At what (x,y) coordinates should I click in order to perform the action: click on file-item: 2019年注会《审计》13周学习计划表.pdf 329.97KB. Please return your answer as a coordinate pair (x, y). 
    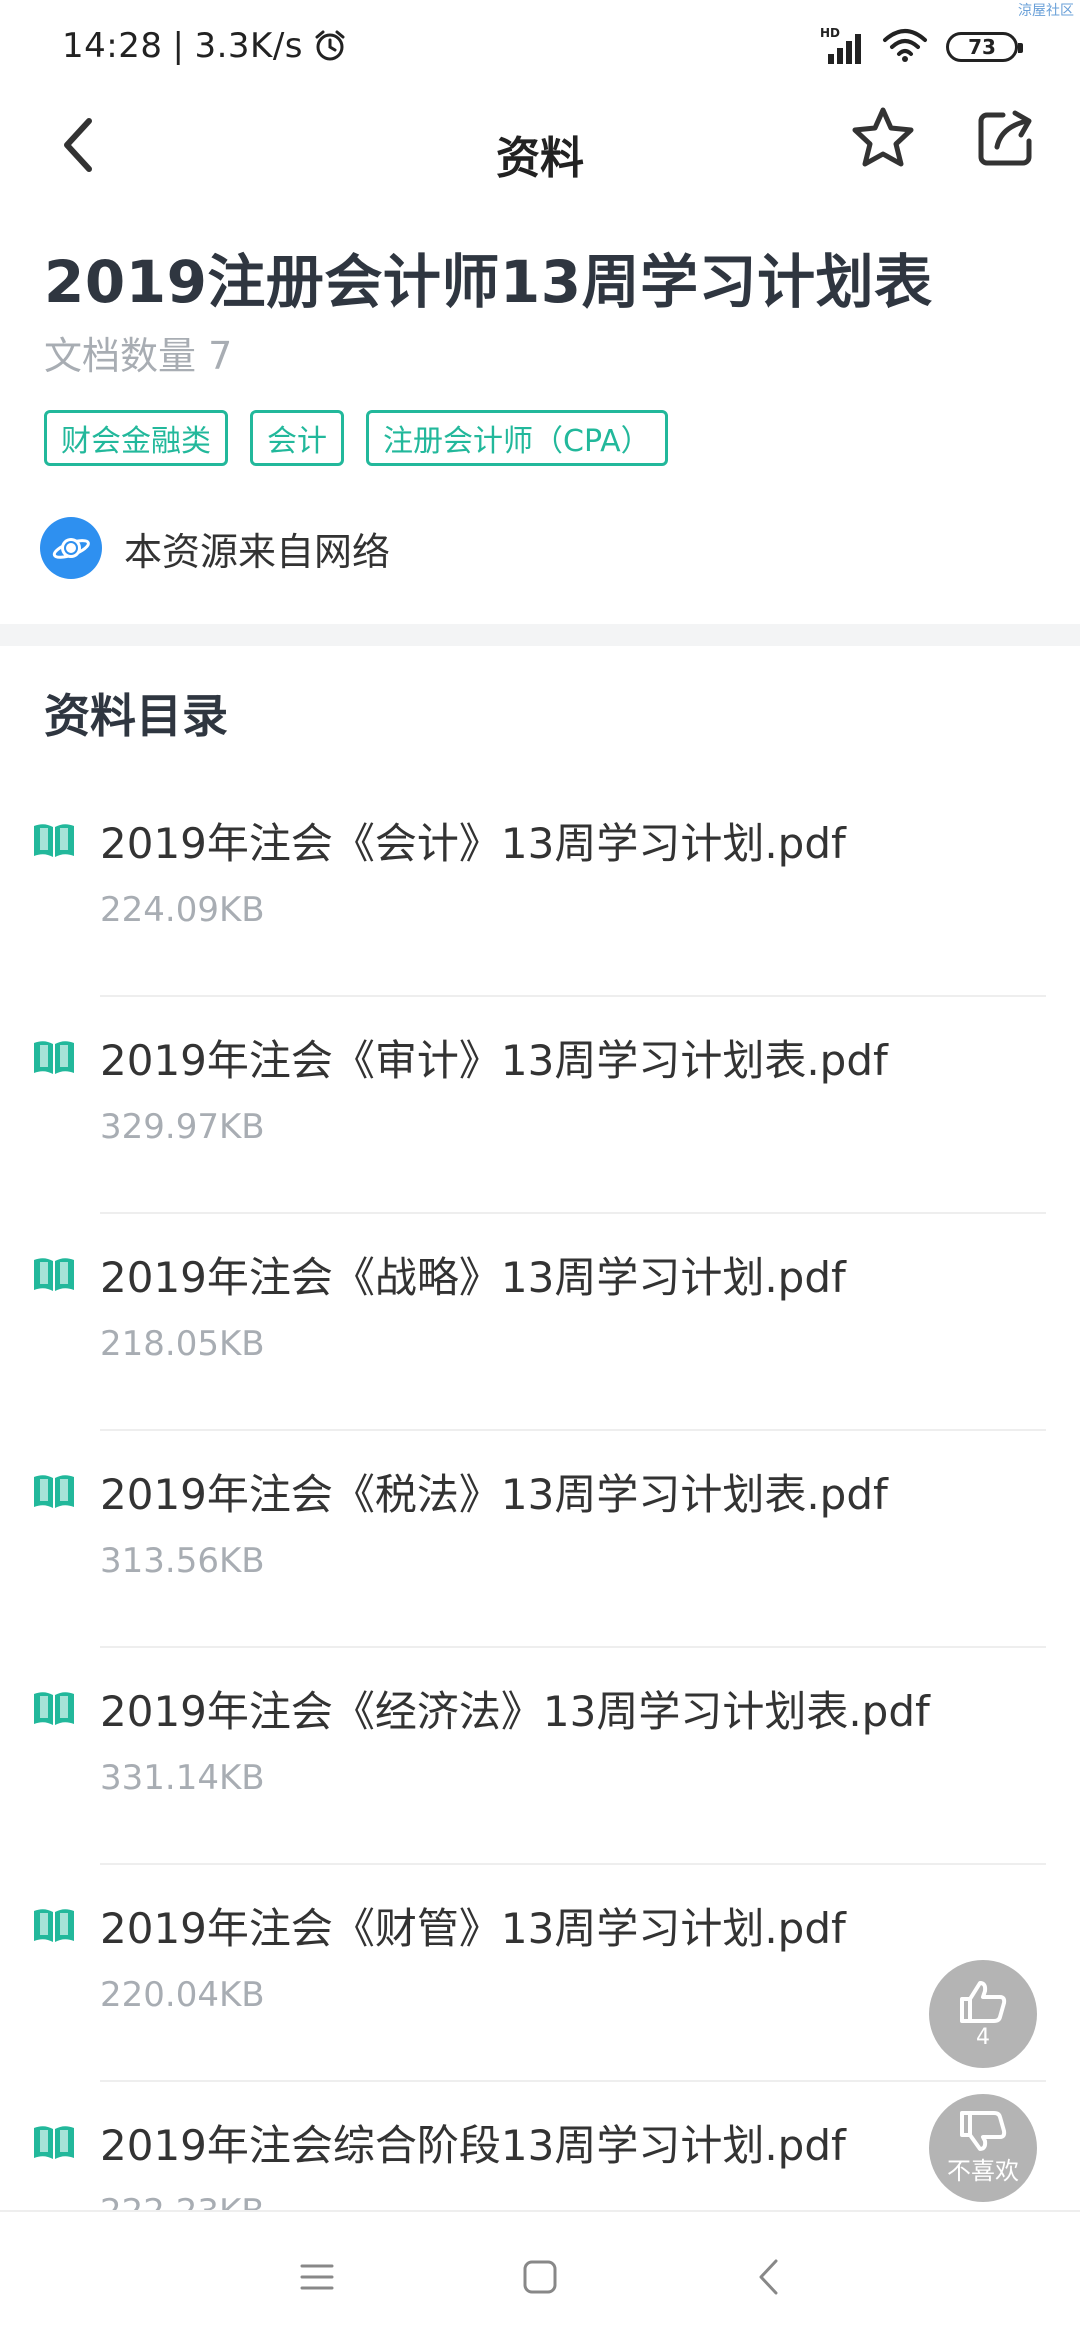
    Looking at the image, I should click on (540, 1105).